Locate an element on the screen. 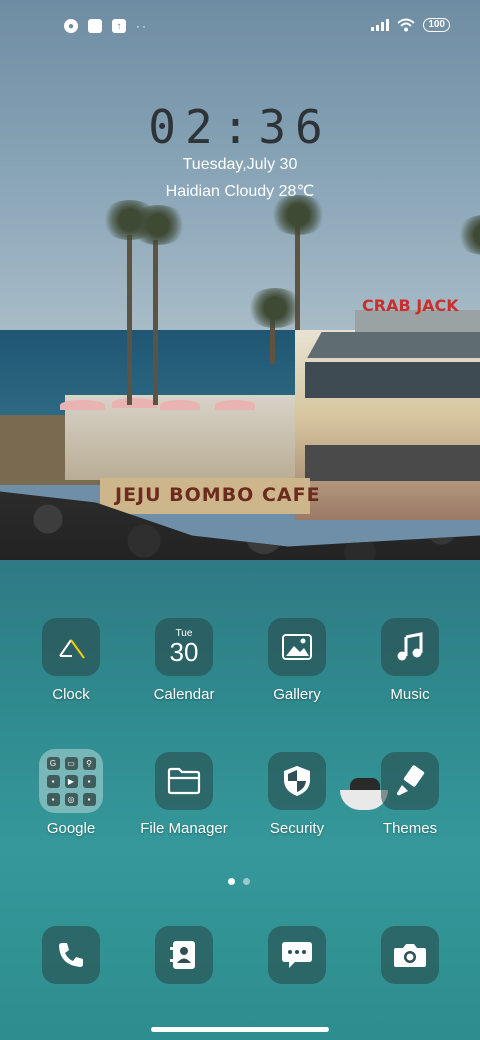  square-notification-icon is located at coordinates (95, 26).